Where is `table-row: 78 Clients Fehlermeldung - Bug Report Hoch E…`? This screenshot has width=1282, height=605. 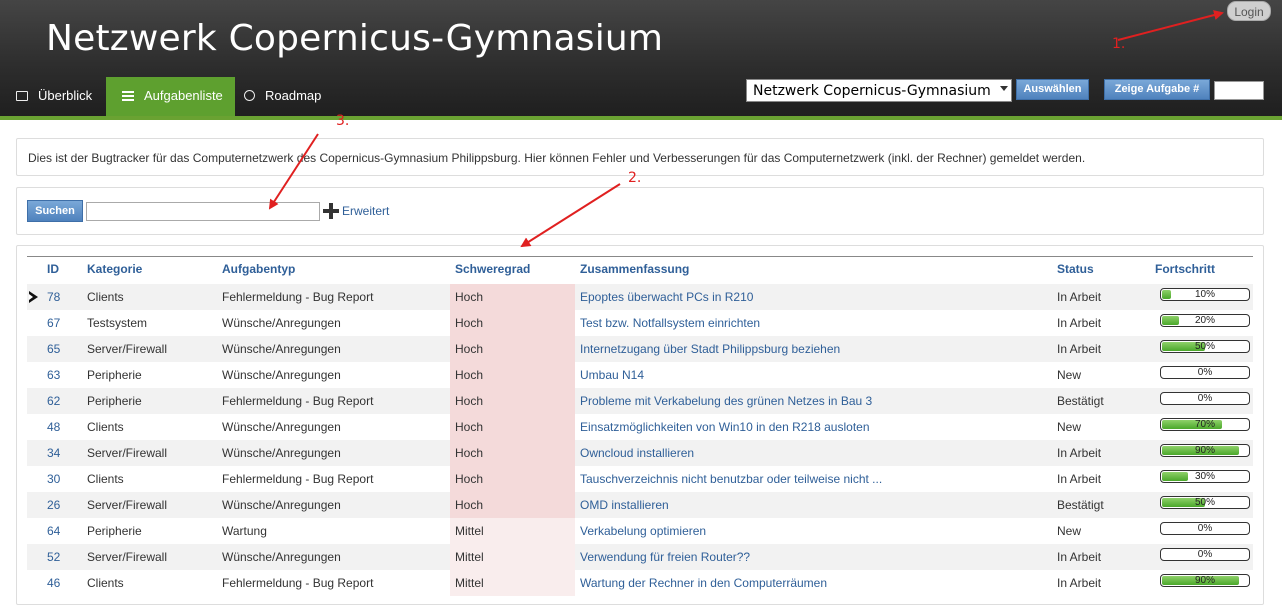 table-row: 78 Clients Fehlermeldung - Bug Report Hoch E… is located at coordinates (640, 297).